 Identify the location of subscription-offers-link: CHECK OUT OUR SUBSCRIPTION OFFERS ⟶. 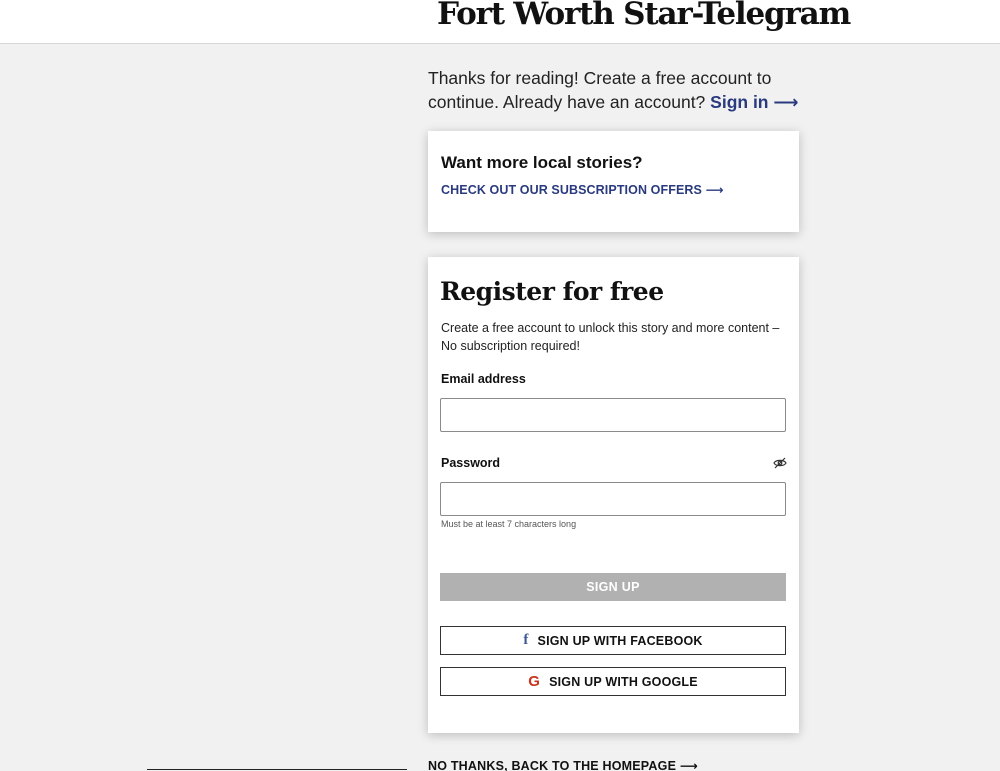
(582, 189).